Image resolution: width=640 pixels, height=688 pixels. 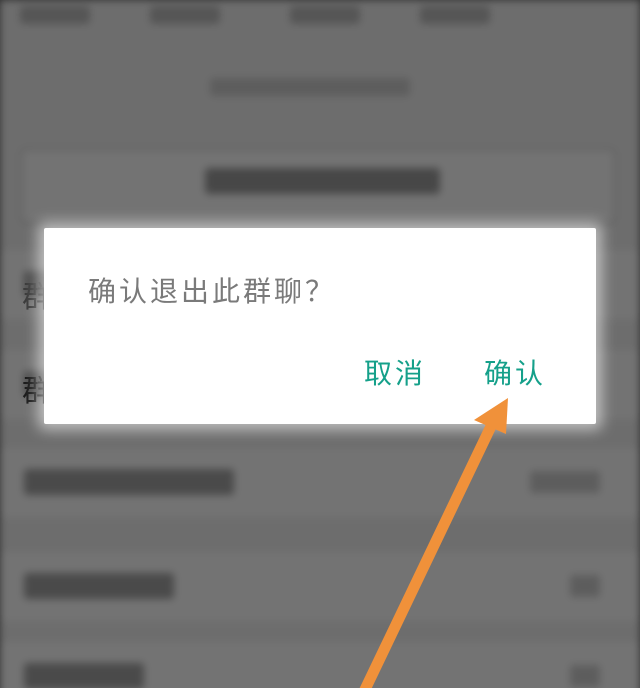 What do you see at coordinates (395, 372) in the screenshot?
I see `cancel-button: 取消` at bounding box center [395, 372].